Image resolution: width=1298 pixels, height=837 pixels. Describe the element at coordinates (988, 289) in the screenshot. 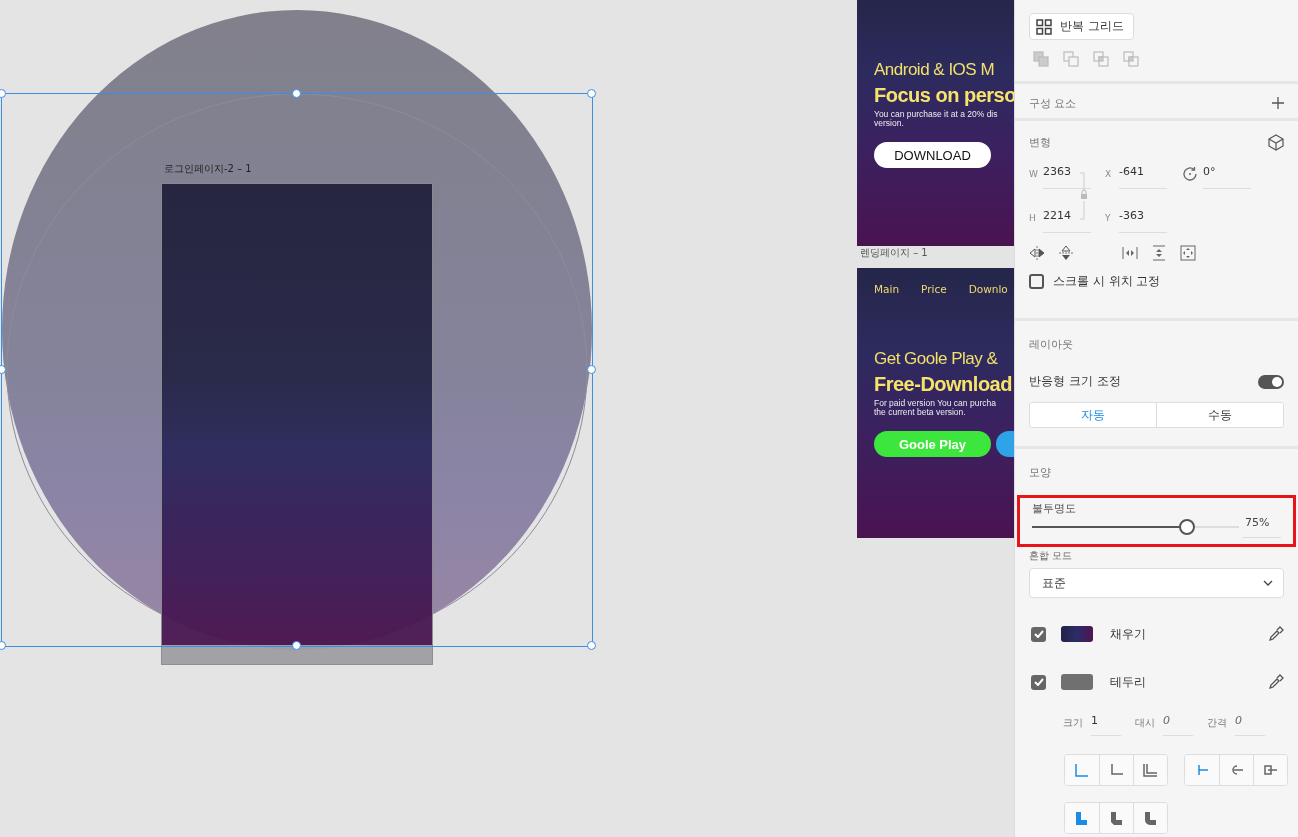

I see `nav-link: Downlo` at that location.